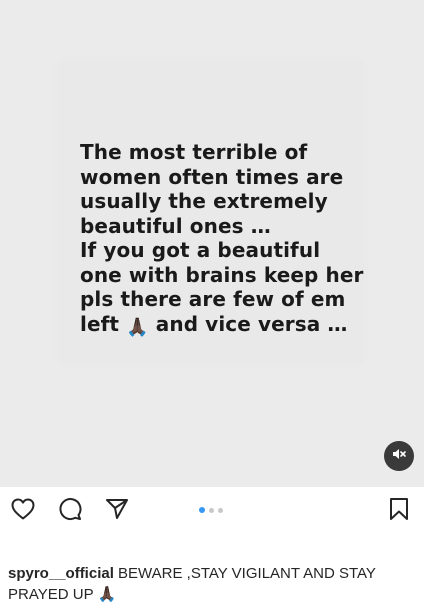  Describe the element at coordinates (194, 152) in the screenshot. I see `quote-line: The most terrible of` at that location.